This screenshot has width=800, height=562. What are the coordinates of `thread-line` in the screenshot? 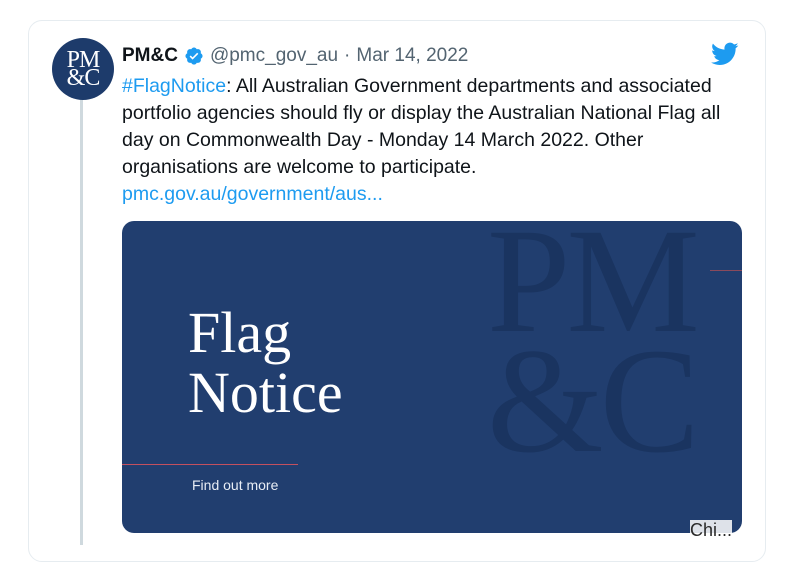 It's located at (81, 322).